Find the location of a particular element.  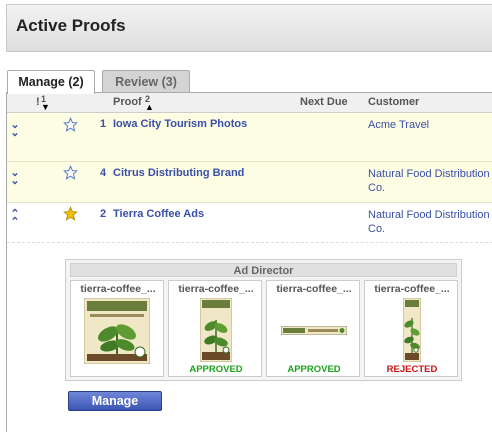

column-customer: Customer is located at coordinates (393, 102).